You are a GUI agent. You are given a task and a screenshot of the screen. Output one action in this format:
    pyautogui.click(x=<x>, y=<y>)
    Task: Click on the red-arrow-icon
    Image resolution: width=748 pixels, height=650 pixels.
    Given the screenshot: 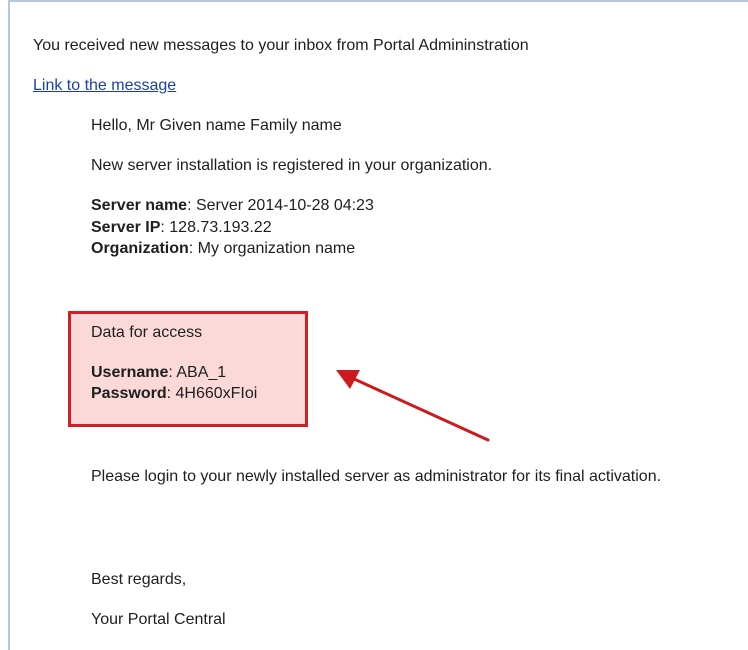 What is the action you would take?
    pyautogui.click(x=413, y=406)
    